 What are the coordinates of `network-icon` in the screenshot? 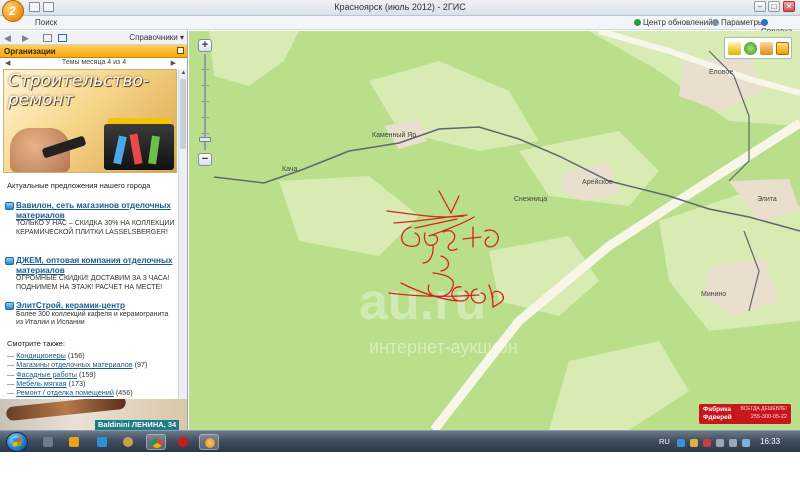 It's located at (720, 443).